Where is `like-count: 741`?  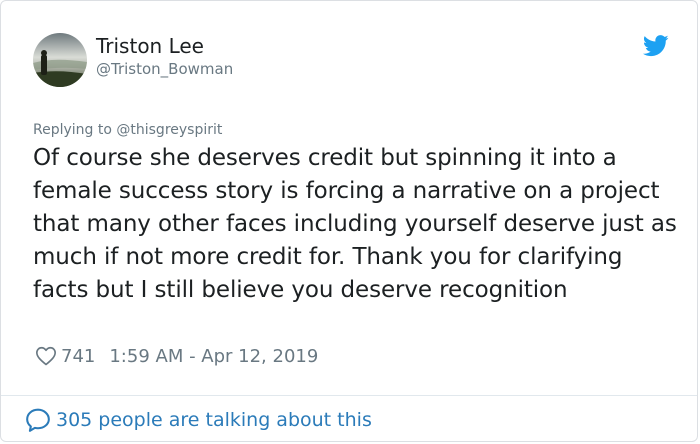 like-count: 741 is located at coordinates (78, 356).